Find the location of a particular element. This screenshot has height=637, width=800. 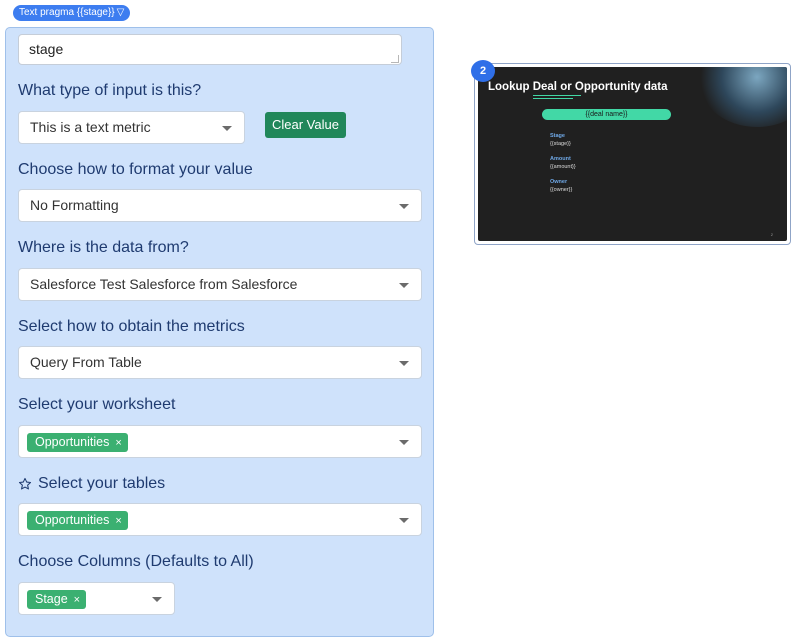

slide-title: Lookup Deal or Opportunity data is located at coordinates (578, 87).